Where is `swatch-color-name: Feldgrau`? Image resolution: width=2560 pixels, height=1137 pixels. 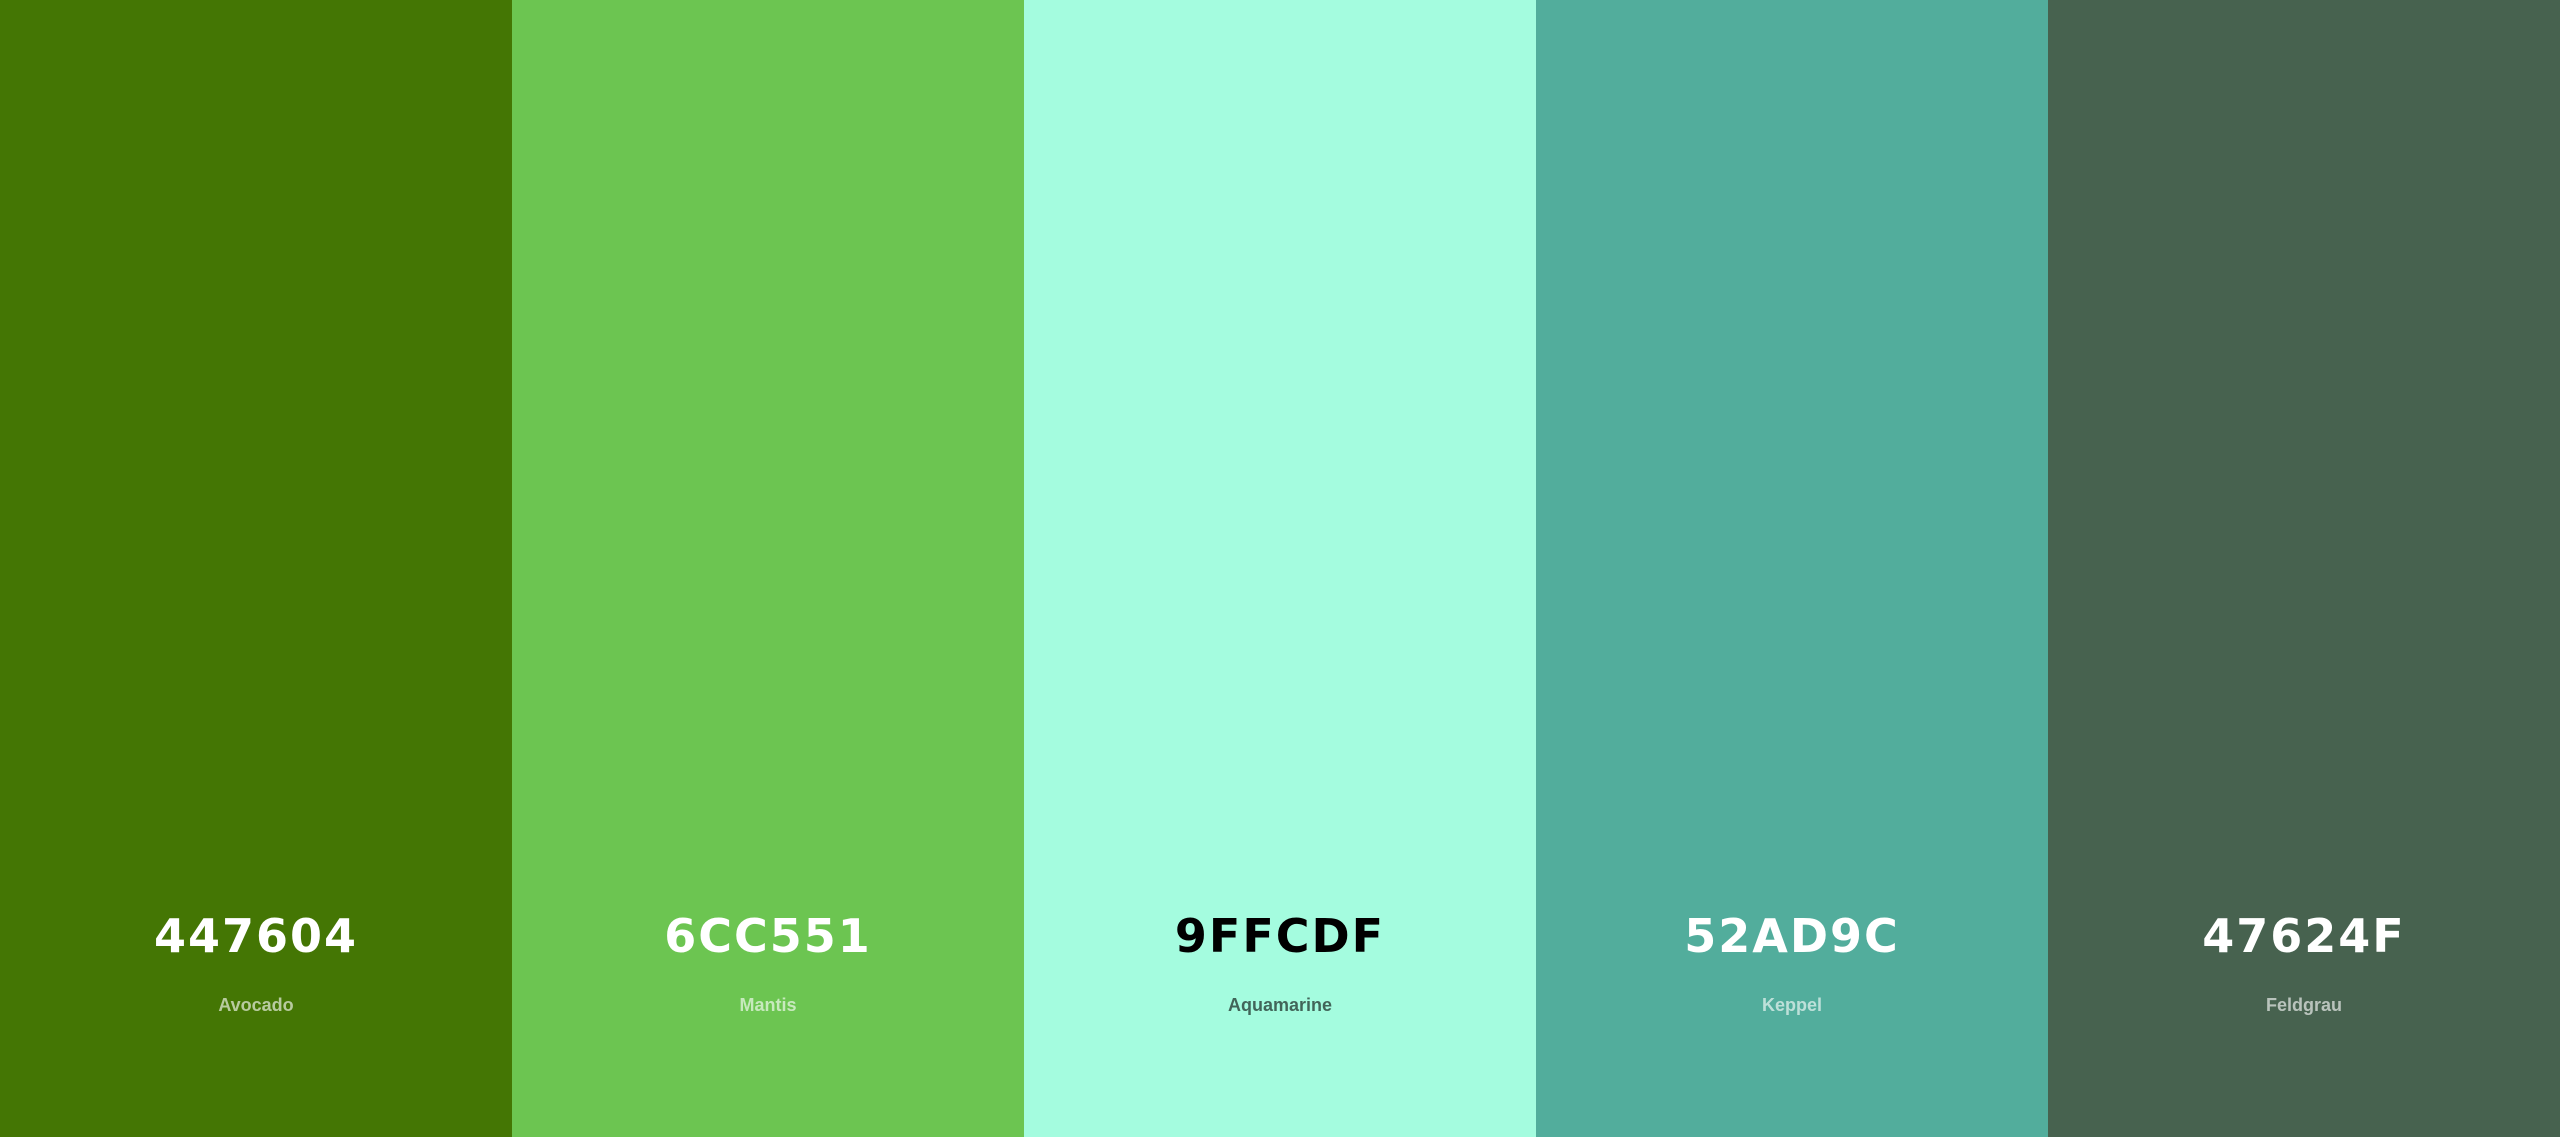 swatch-color-name: Feldgrau is located at coordinates (2303, 1005).